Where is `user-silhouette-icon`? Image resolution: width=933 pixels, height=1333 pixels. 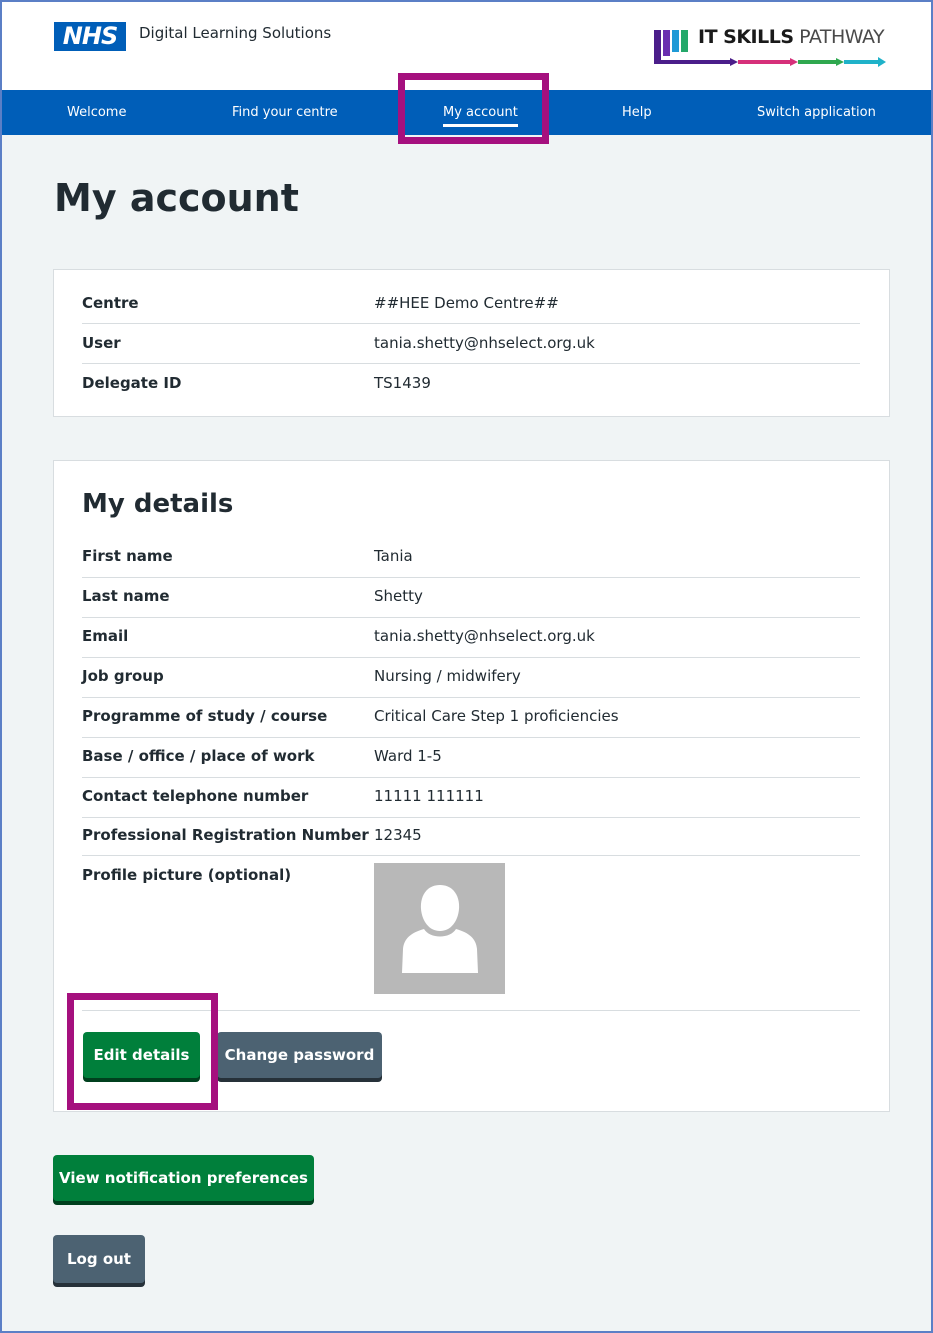 user-silhouette-icon is located at coordinates (440, 929).